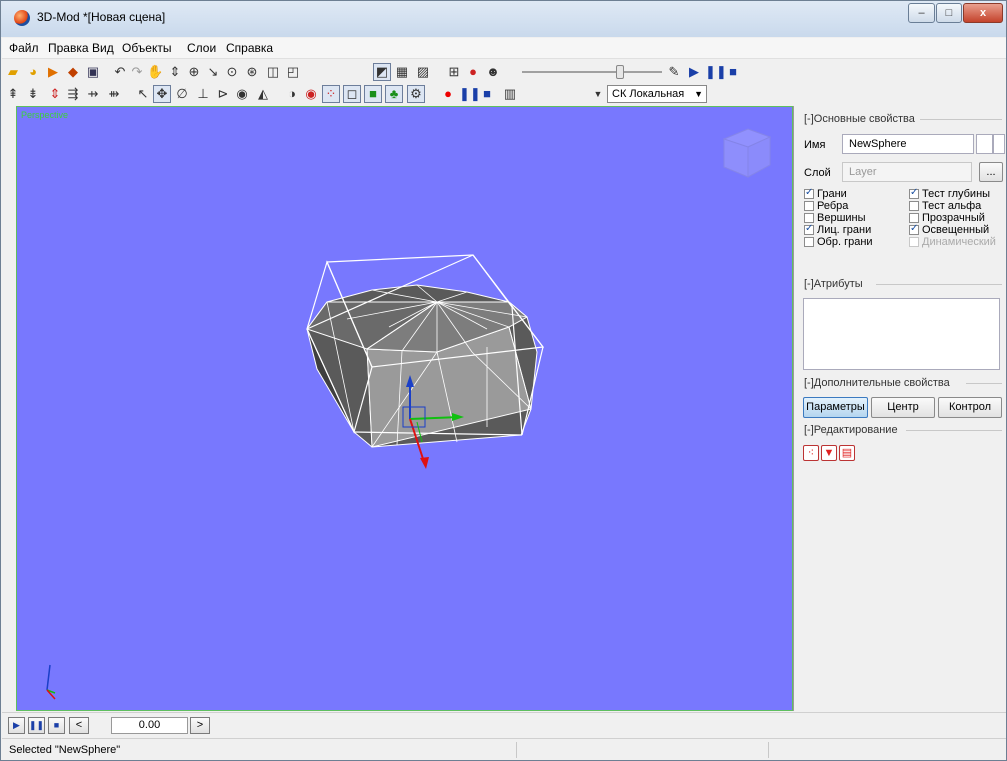 This screenshot has width=1007, height=761. Describe the element at coordinates (921, 13) in the screenshot. I see `minimize-button: –` at that location.